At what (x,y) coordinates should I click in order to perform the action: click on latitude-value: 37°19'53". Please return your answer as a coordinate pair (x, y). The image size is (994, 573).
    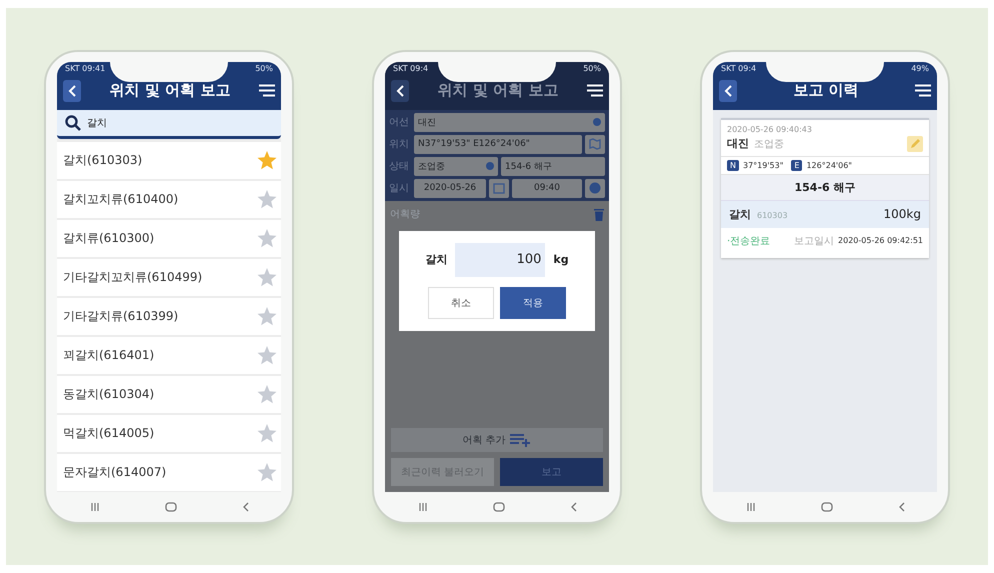
    Looking at the image, I should click on (763, 165).